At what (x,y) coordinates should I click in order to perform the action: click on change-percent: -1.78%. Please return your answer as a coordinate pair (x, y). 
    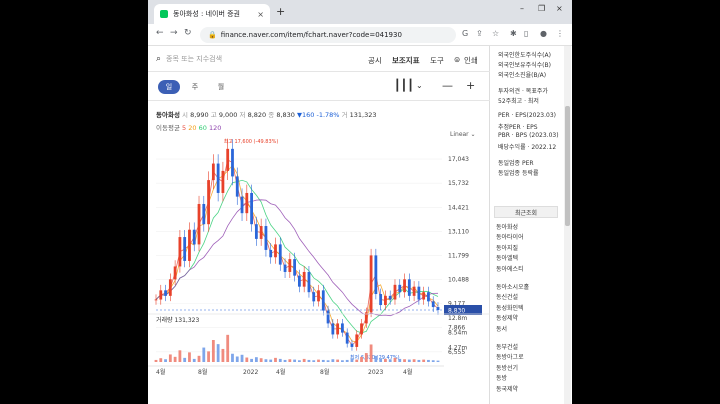
    Looking at the image, I should click on (328, 115).